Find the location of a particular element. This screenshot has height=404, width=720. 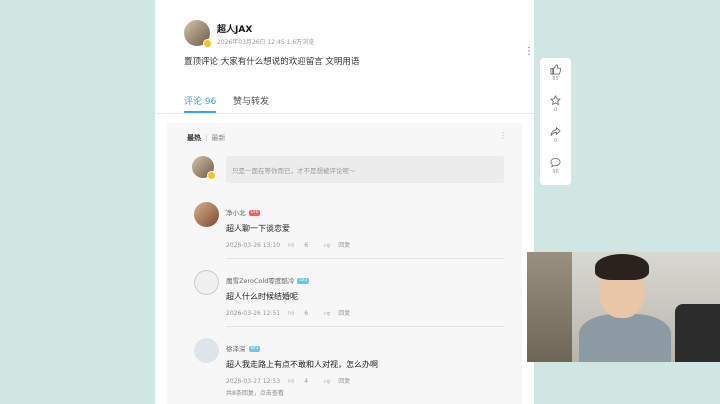

author-avatar is located at coordinates (198, 34).